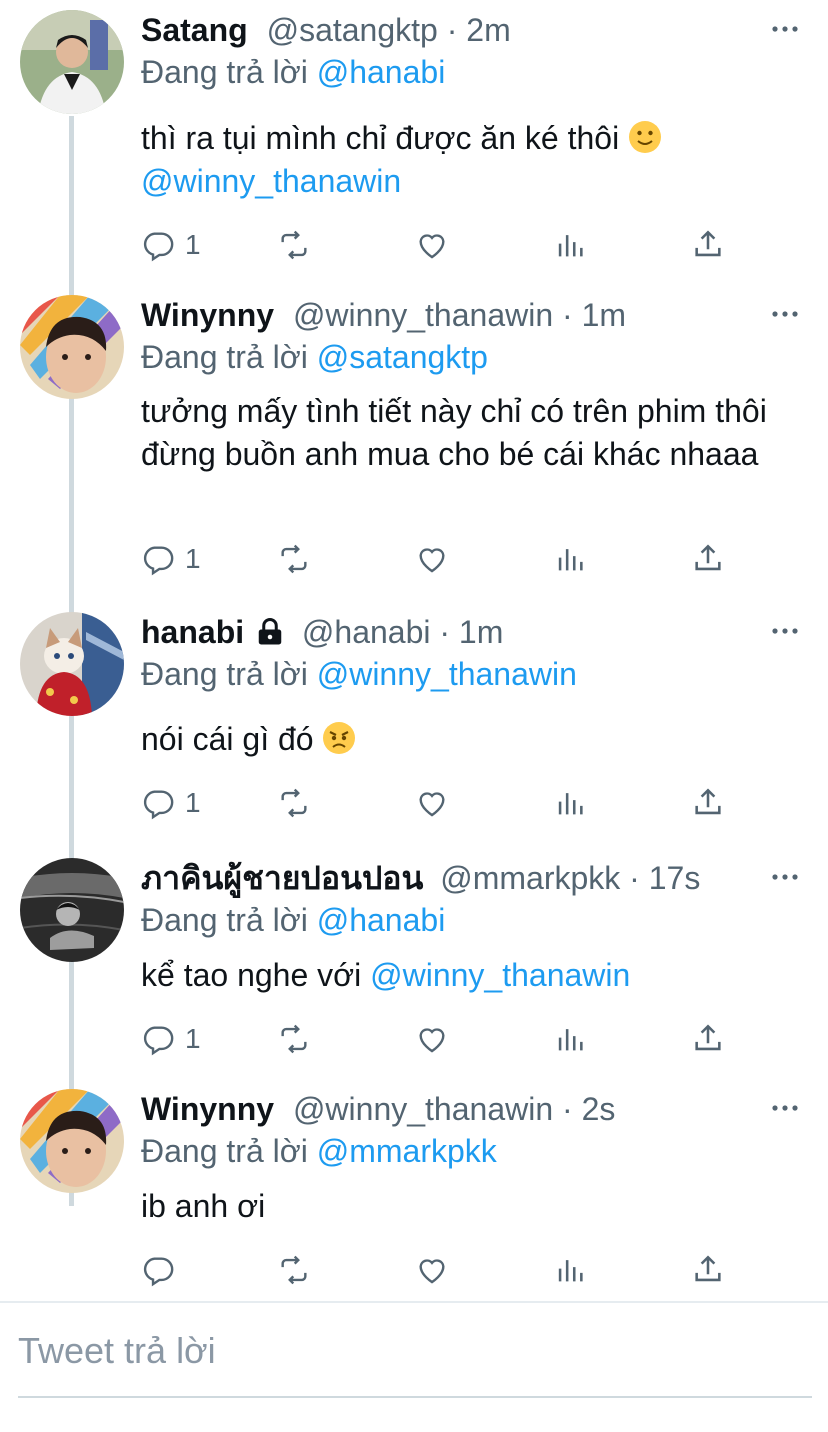 Image resolution: width=828 pixels, height=1432 pixels. What do you see at coordinates (402, 357) in the screenshot?
I see `reply-to-mention: @satangktp` at bounding box center [402, 357].